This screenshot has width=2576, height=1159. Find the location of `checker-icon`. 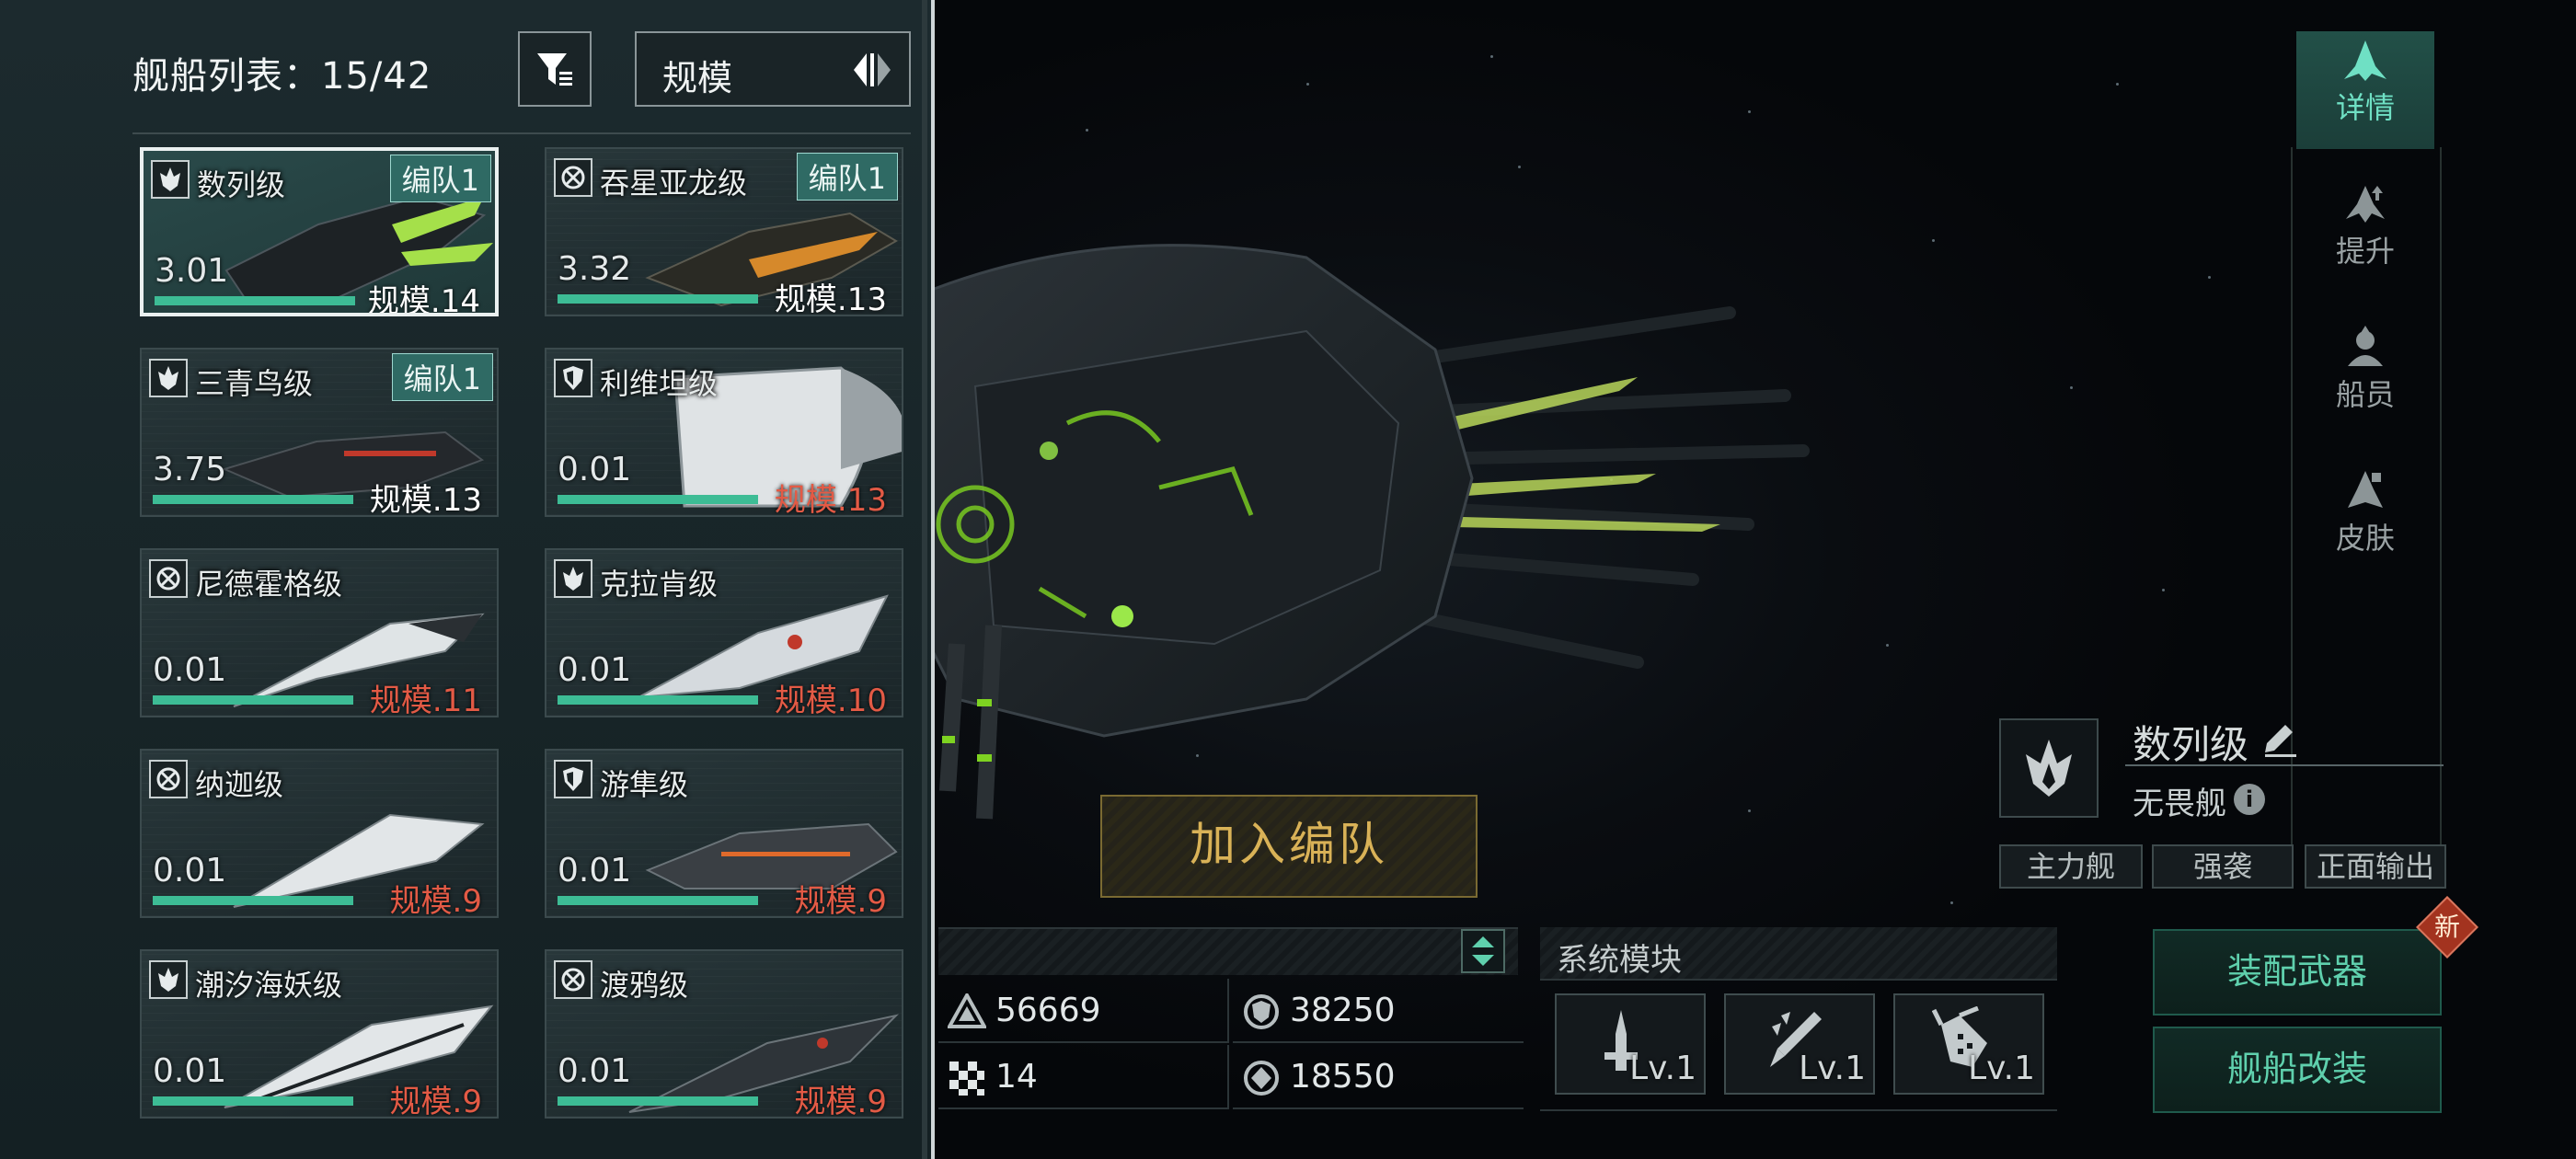

checker-icon is located at coordinates (966, 1078).